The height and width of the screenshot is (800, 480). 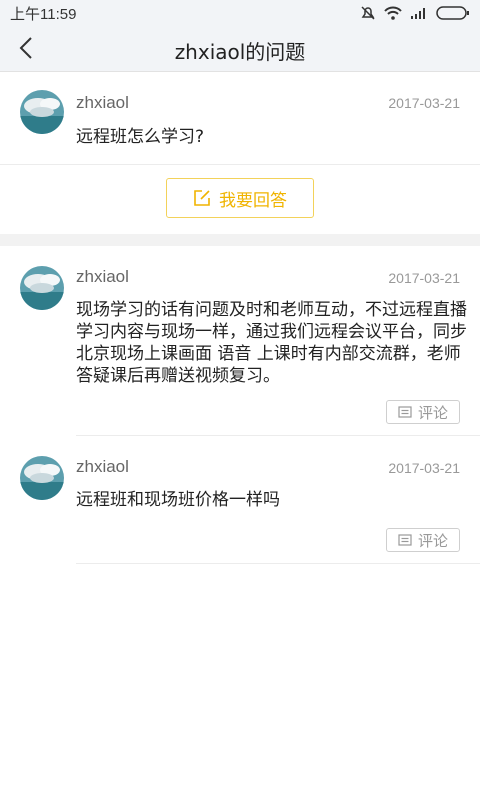 What do you see at coordinates (140, 137) in the screenshot?
I see `question-text: 远程班怎么学习?` at bounding box center [140, 137].